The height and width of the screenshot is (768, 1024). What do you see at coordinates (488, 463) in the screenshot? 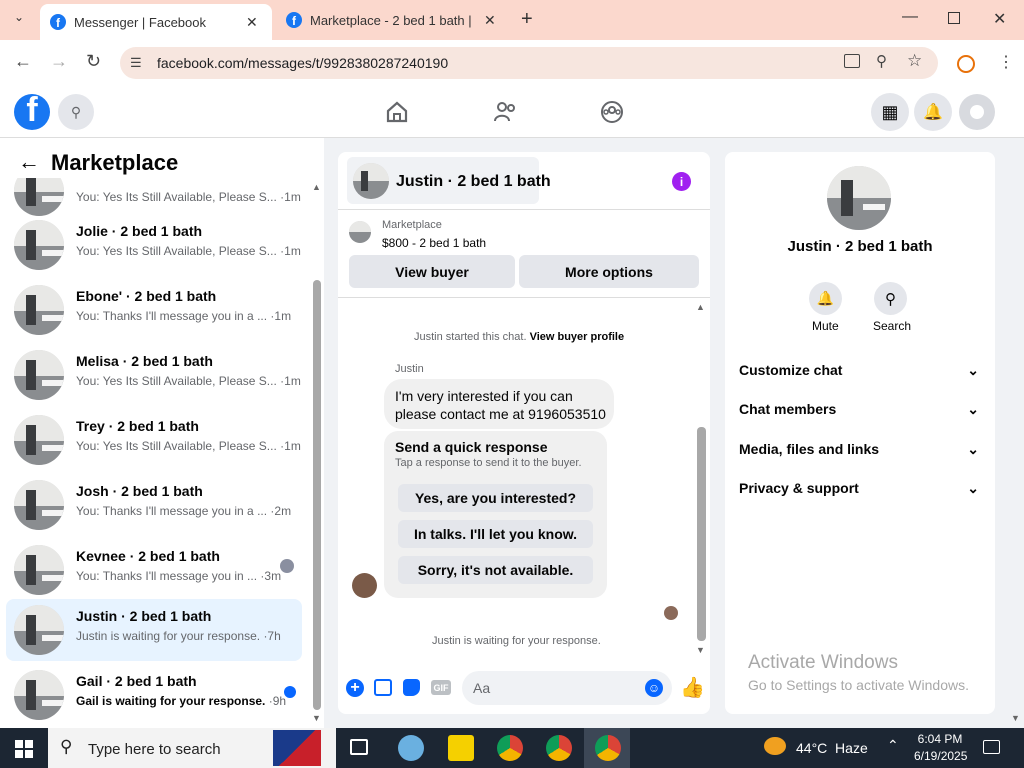
I see `quick-response-subtitle: Tap a response to send it to the buyer.` at bounding box center [488, 463].